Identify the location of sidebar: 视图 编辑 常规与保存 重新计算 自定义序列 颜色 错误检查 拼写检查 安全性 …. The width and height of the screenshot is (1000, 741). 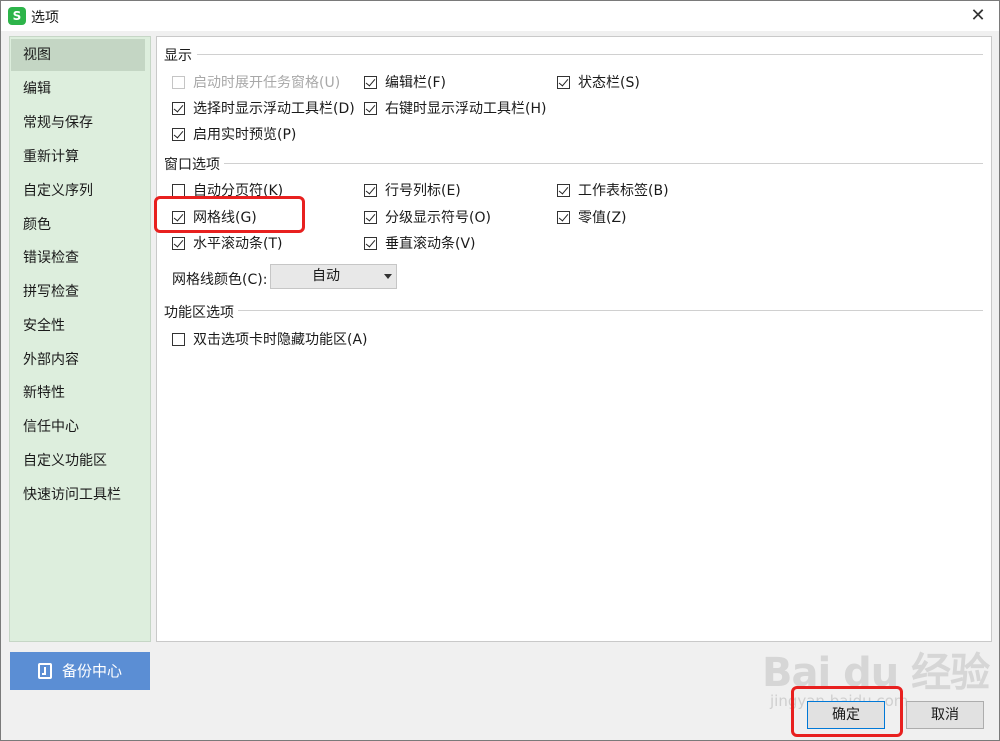
(80, 339).